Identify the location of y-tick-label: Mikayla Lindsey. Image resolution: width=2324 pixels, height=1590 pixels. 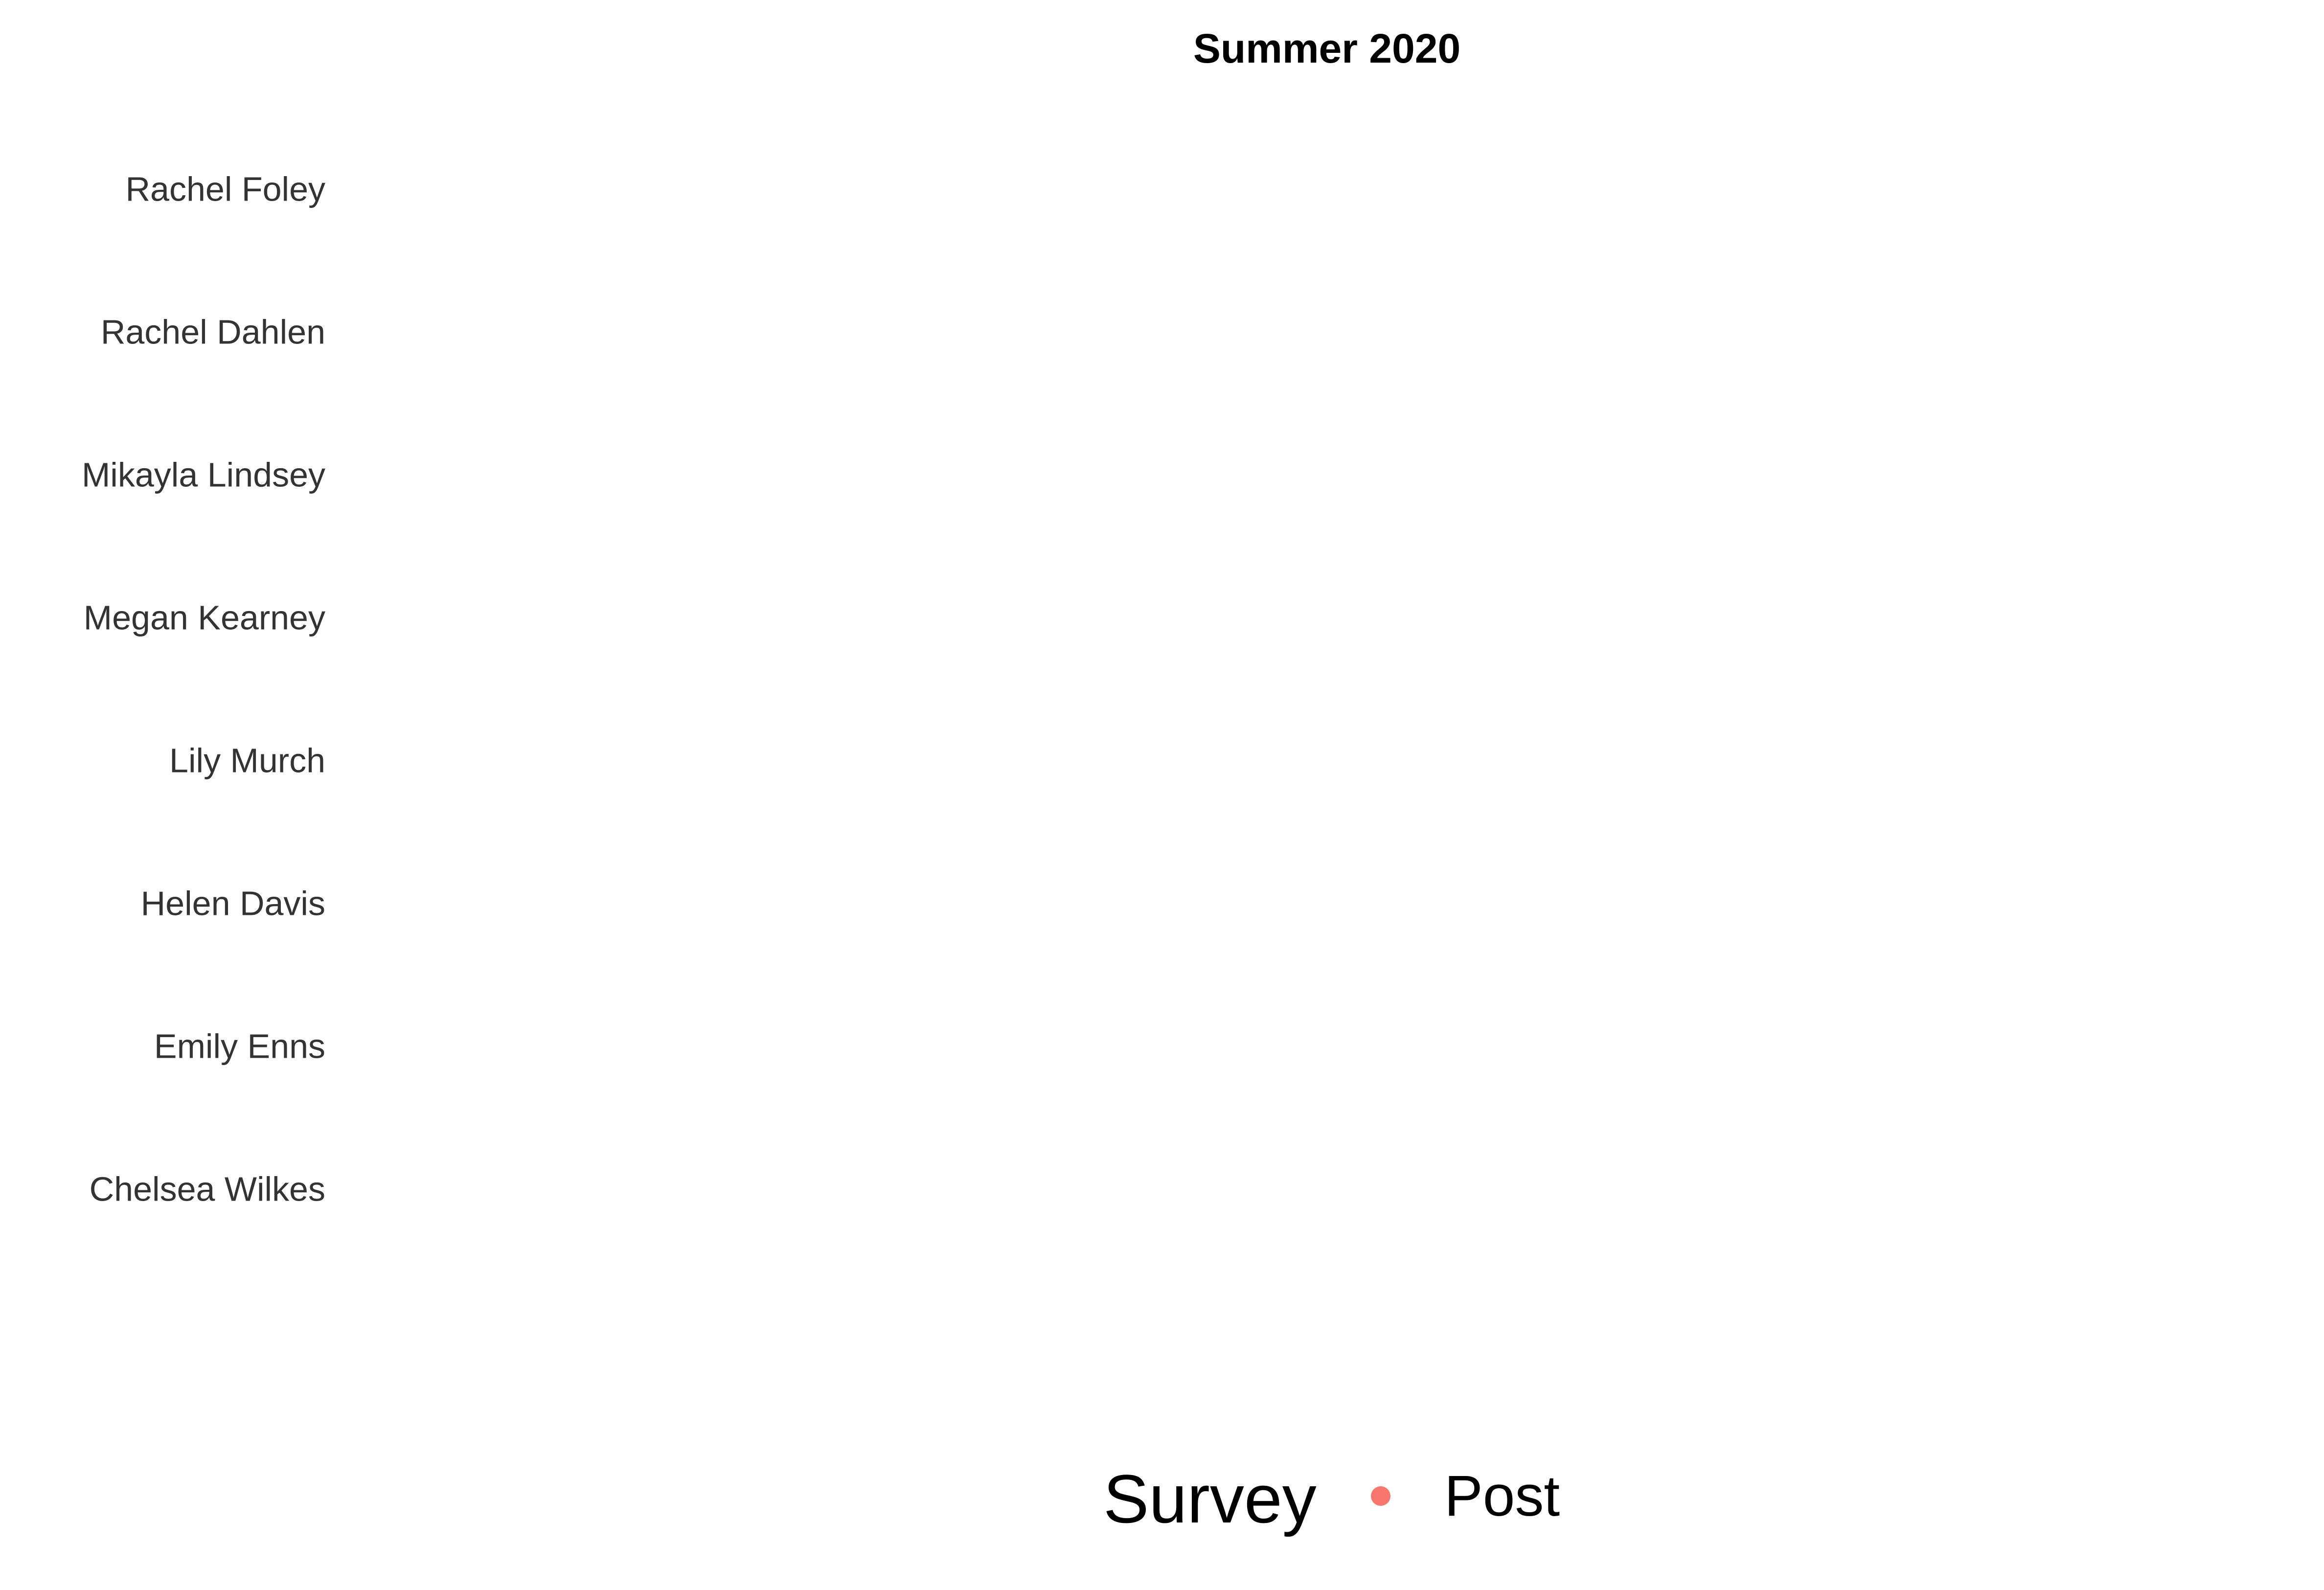
(203, 475).